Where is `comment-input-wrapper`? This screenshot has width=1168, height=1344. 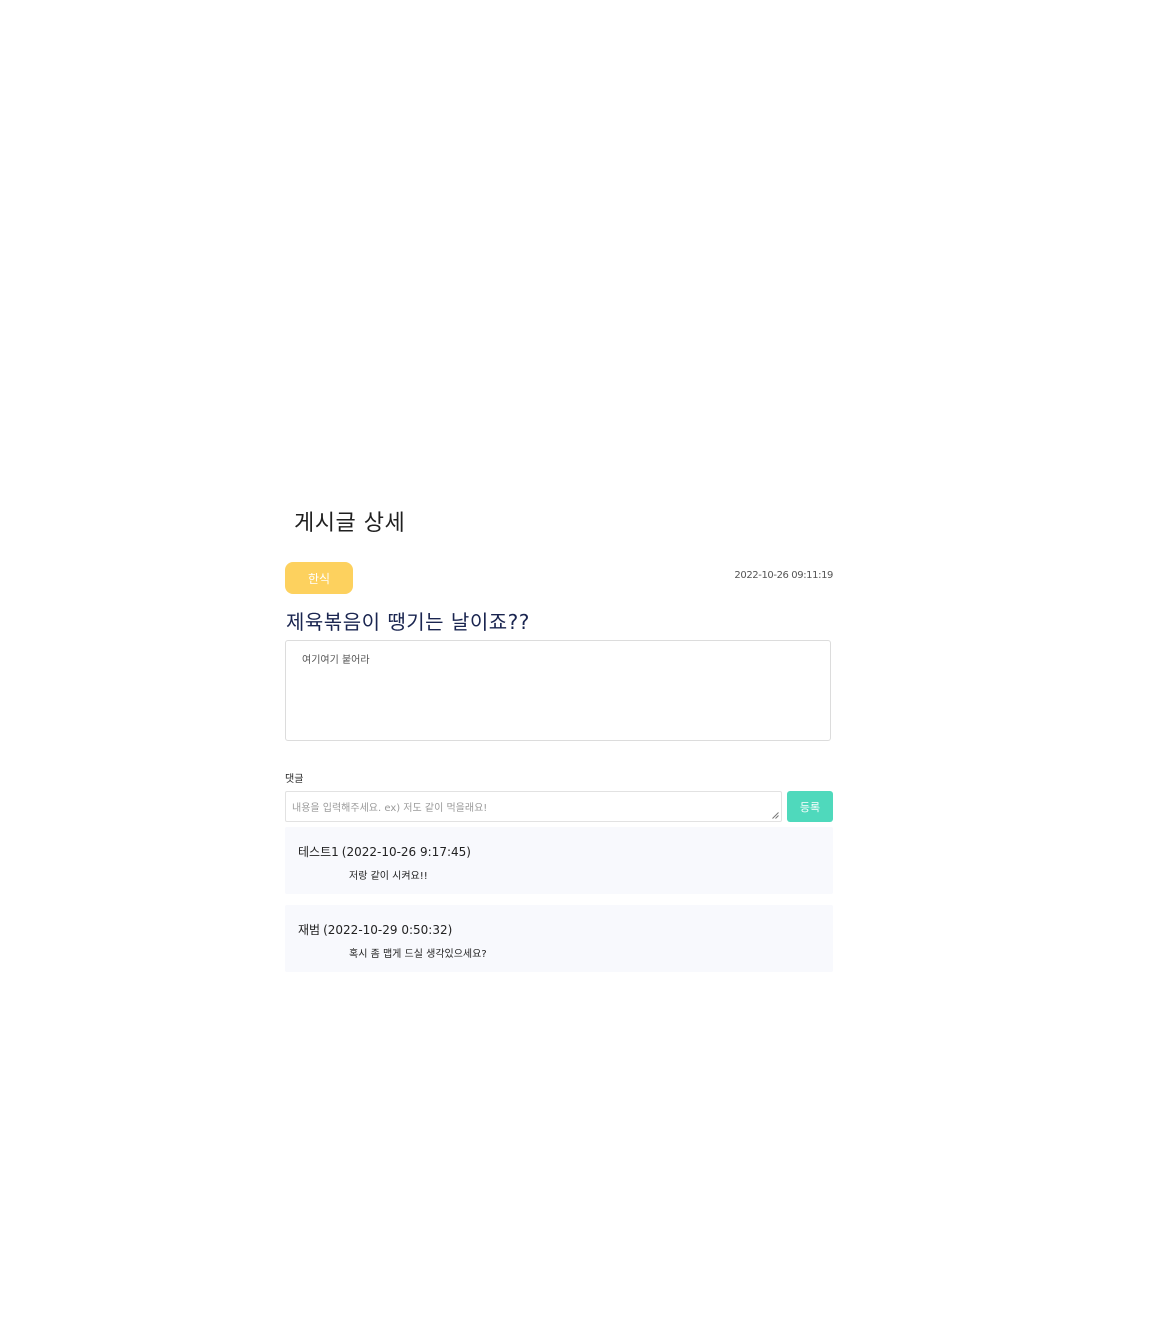
comment-input-wrapper is located at coordinates (533, 806).